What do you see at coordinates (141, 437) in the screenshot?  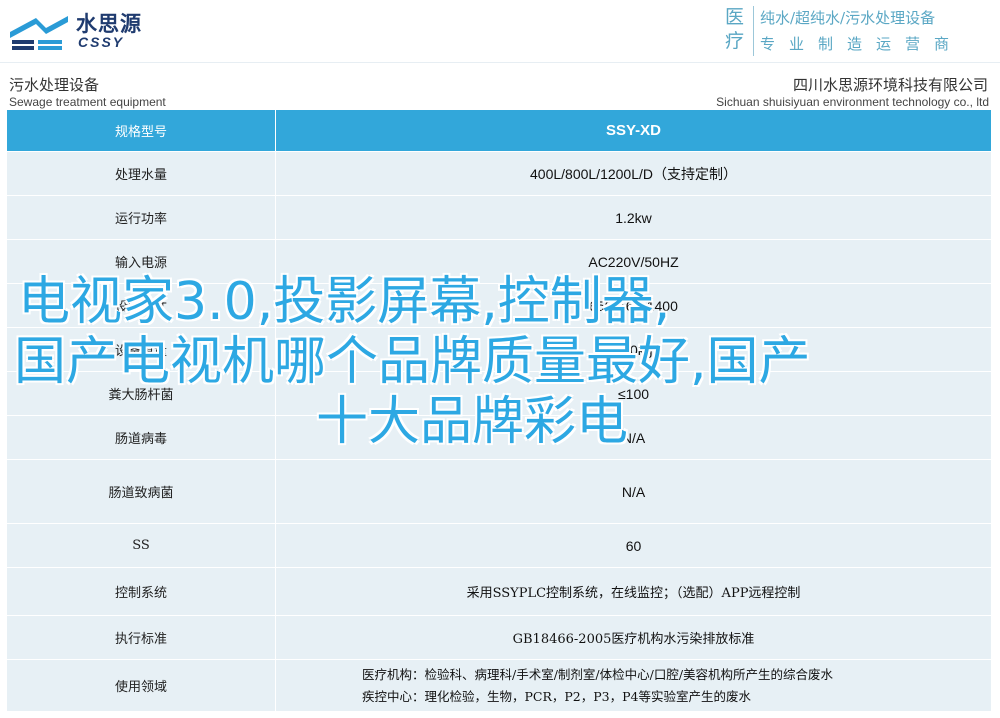 I see `row-label: 肠道病毒` at bounding box center [141, 437].